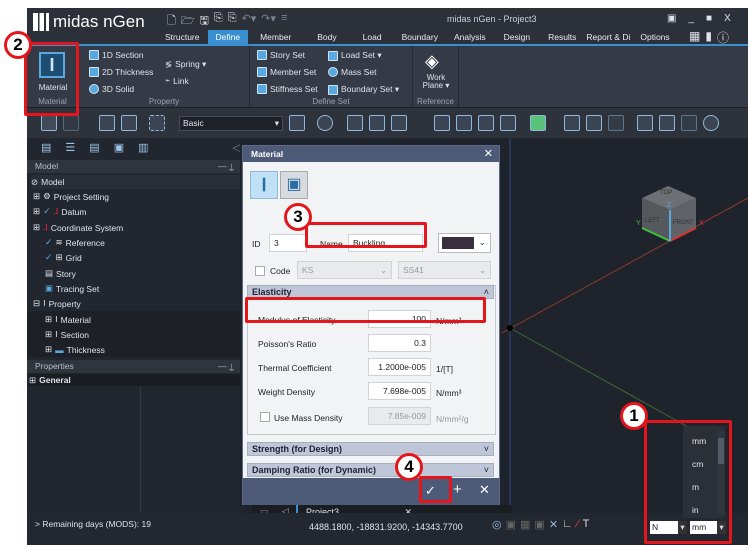  I want to click on work-plane-button: Work Plane ▾, so click(436, 82).